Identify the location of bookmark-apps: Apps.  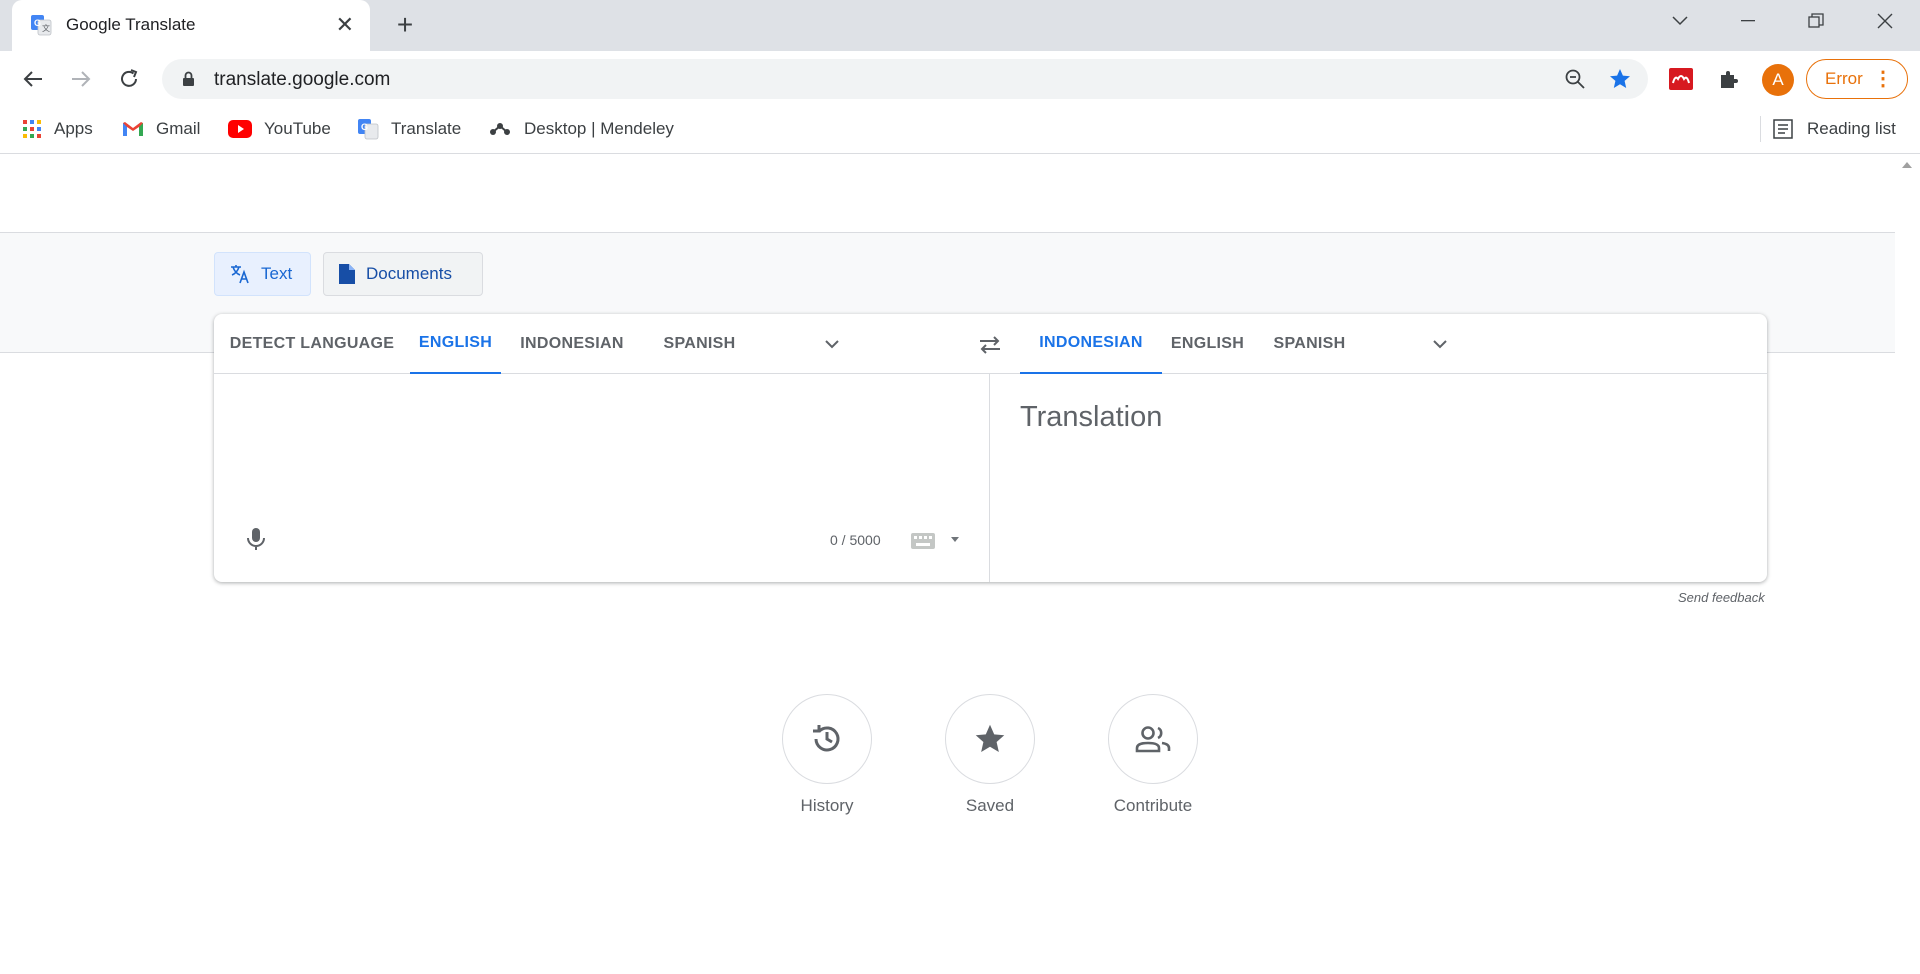
(57, 129).